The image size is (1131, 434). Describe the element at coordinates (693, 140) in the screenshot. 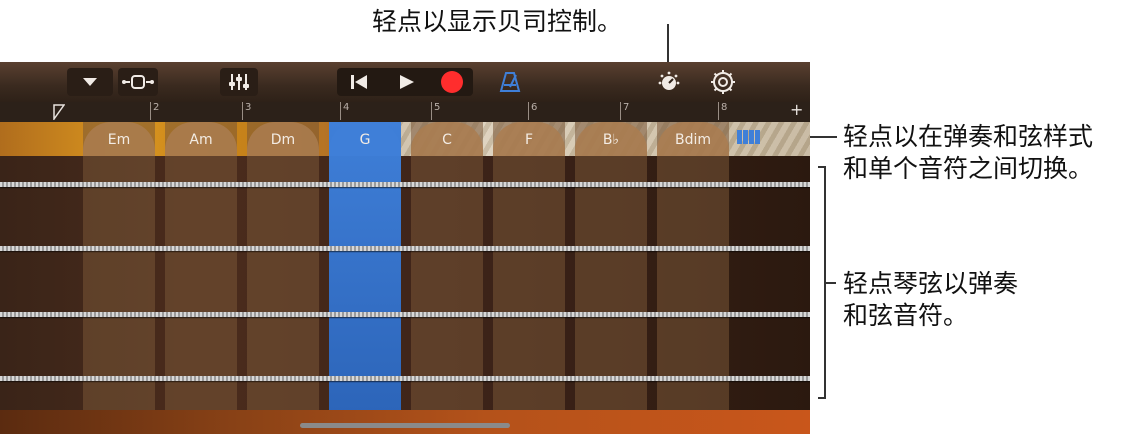

I see `chord-label: Bdim` at that location.